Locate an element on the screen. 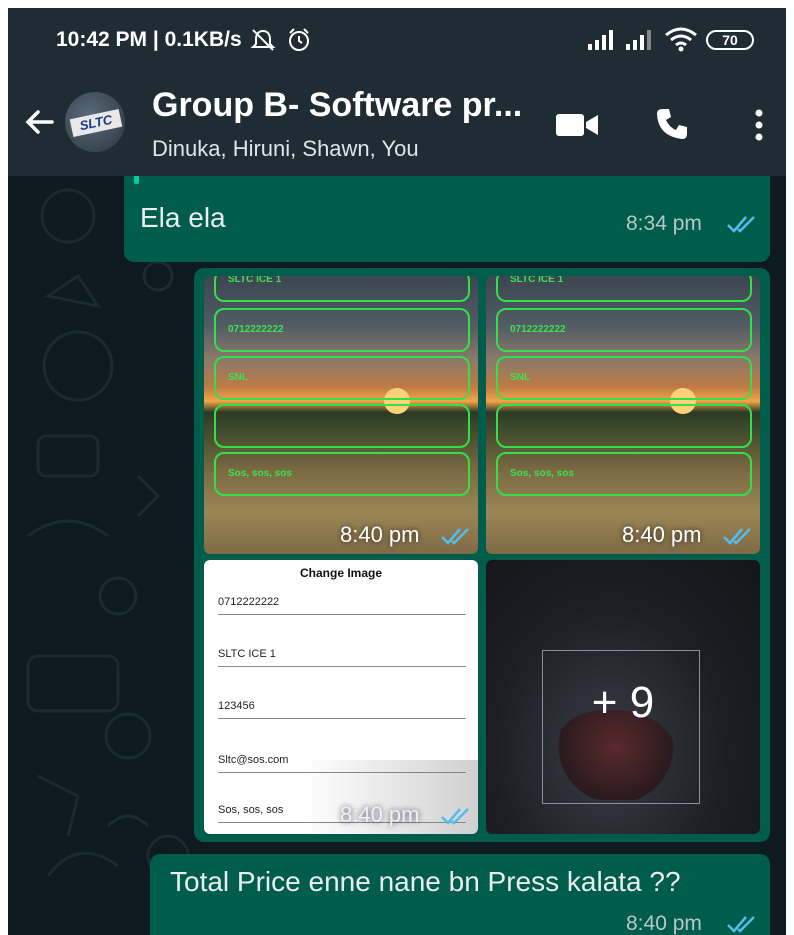 This screenshot has height=935, width=794. group-avatar: SLTC is located at coordinates (95, 122).